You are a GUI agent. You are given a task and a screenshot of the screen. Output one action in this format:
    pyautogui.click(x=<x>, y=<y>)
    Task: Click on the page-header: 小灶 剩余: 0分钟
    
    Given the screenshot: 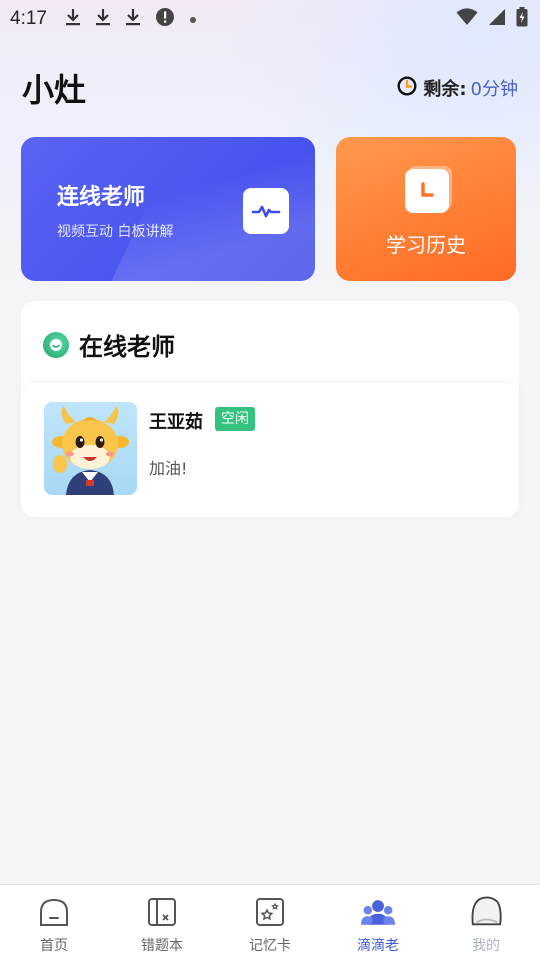 What is the action you would take?
    pyautogui.click(x=270, y=88)
    